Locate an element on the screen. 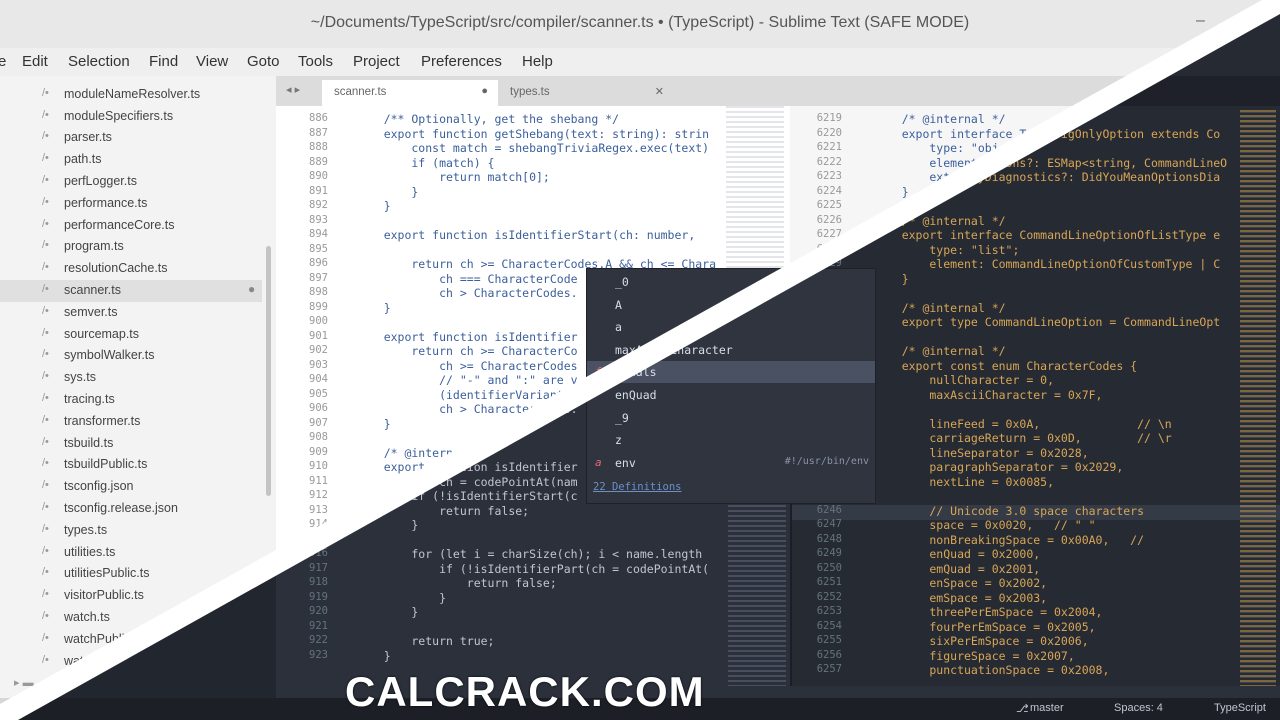  autocomplete-item: _0 is located at coordinates (731, 282).